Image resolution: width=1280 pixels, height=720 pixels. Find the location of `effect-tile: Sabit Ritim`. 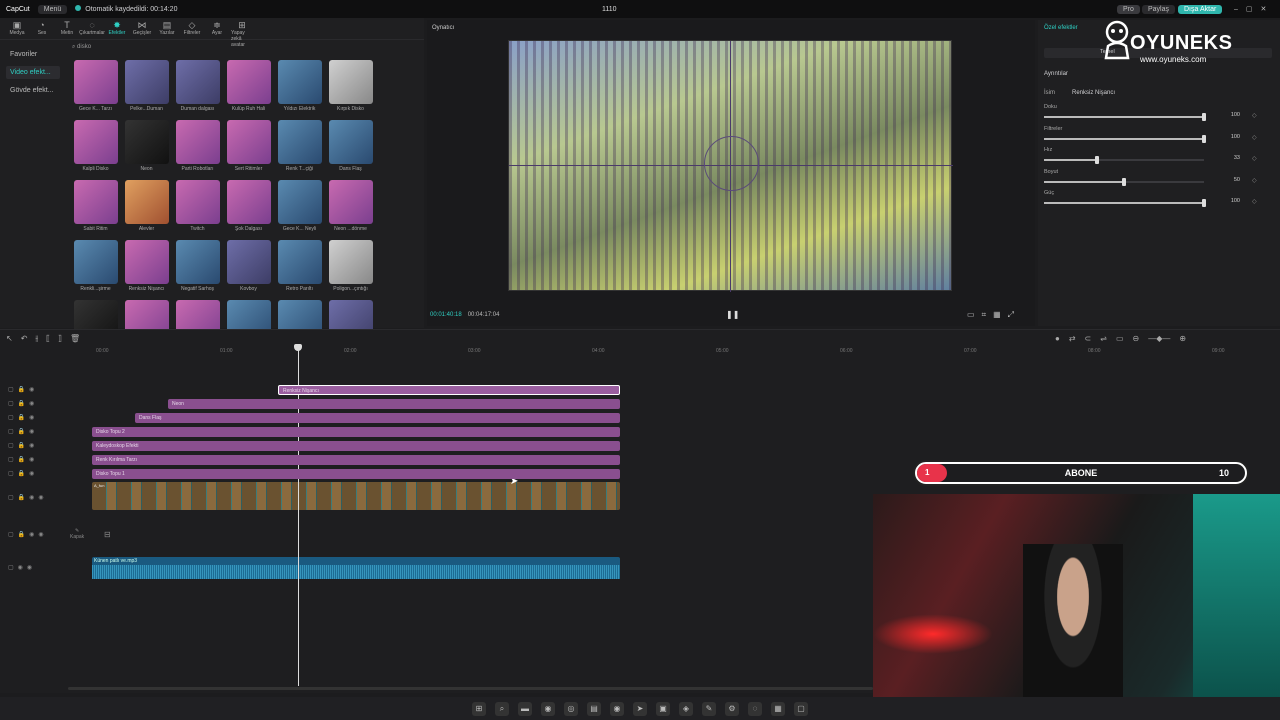

effect-tile: Sabit Ritim is located at coordinates (95, 206).